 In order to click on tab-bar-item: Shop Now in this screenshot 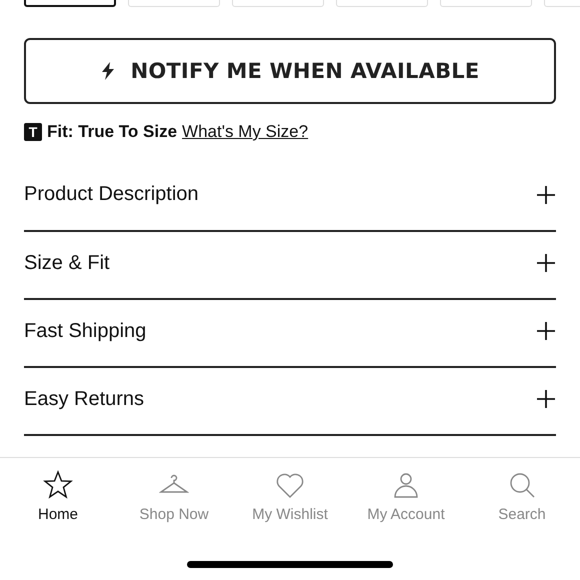, I will do `click(174, 496)`.